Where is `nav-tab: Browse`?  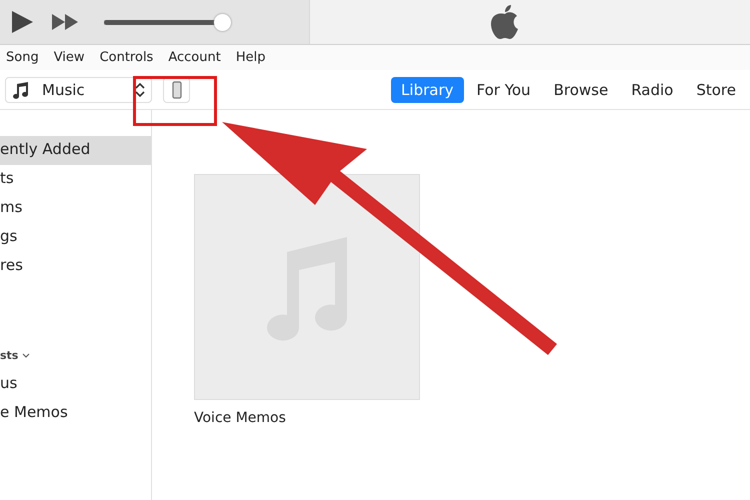 nav-tab: Browse is located at coordinates (581, 89).